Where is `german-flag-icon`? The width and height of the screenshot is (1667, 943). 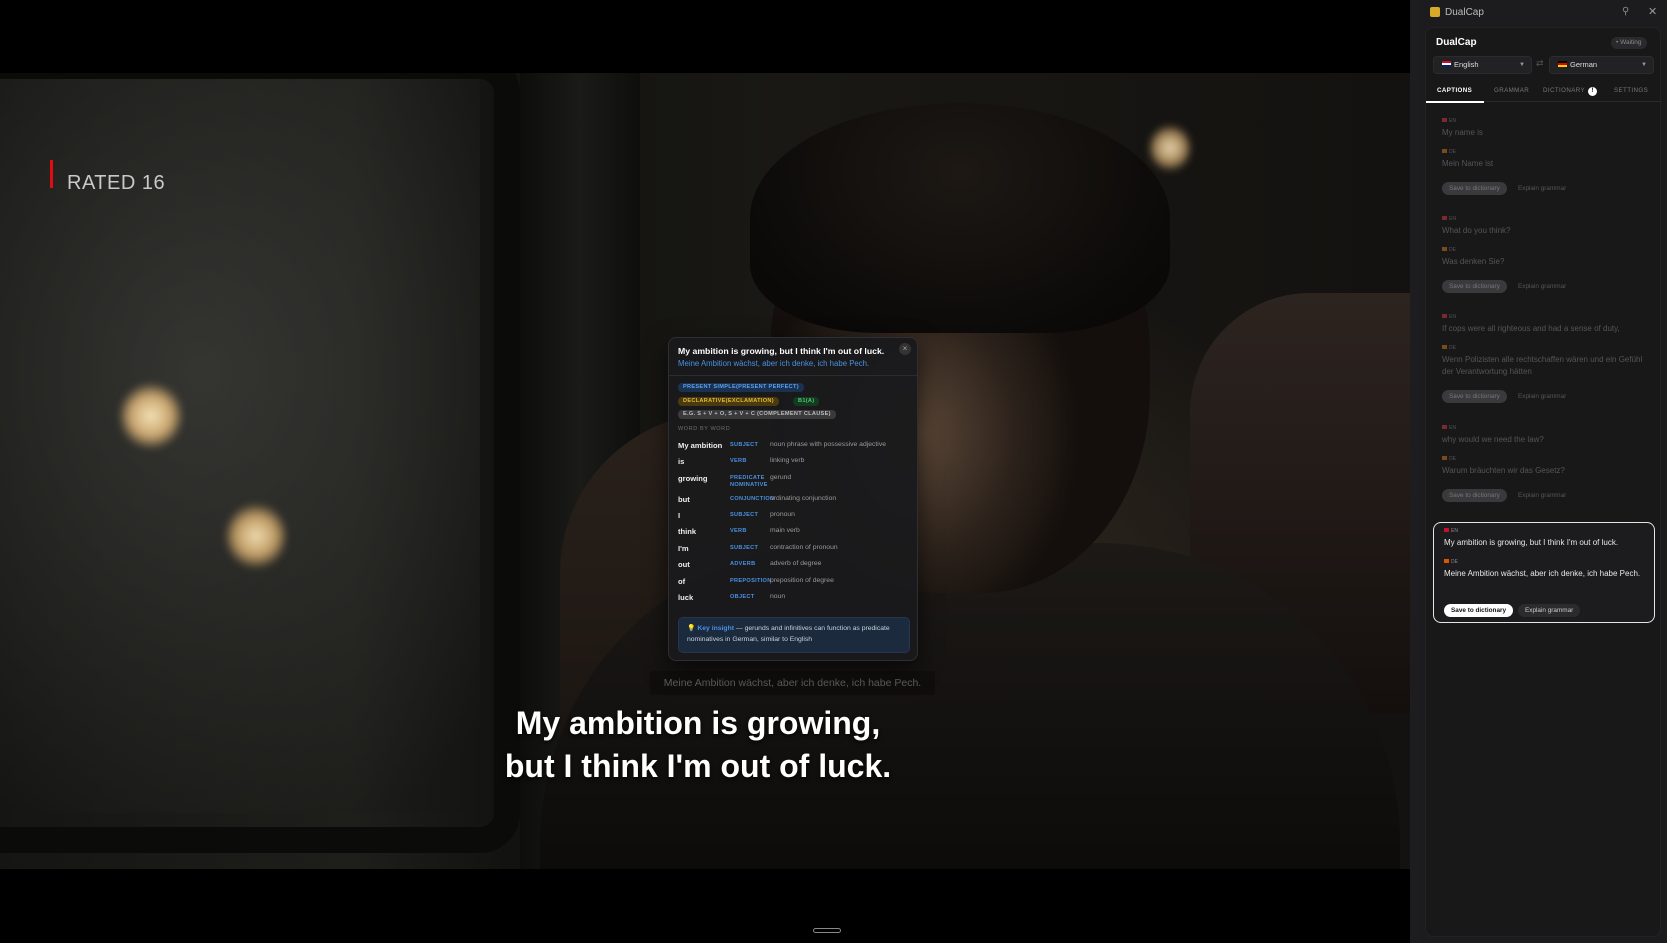
german-flag-icon is located at coordinates (1562, 64).